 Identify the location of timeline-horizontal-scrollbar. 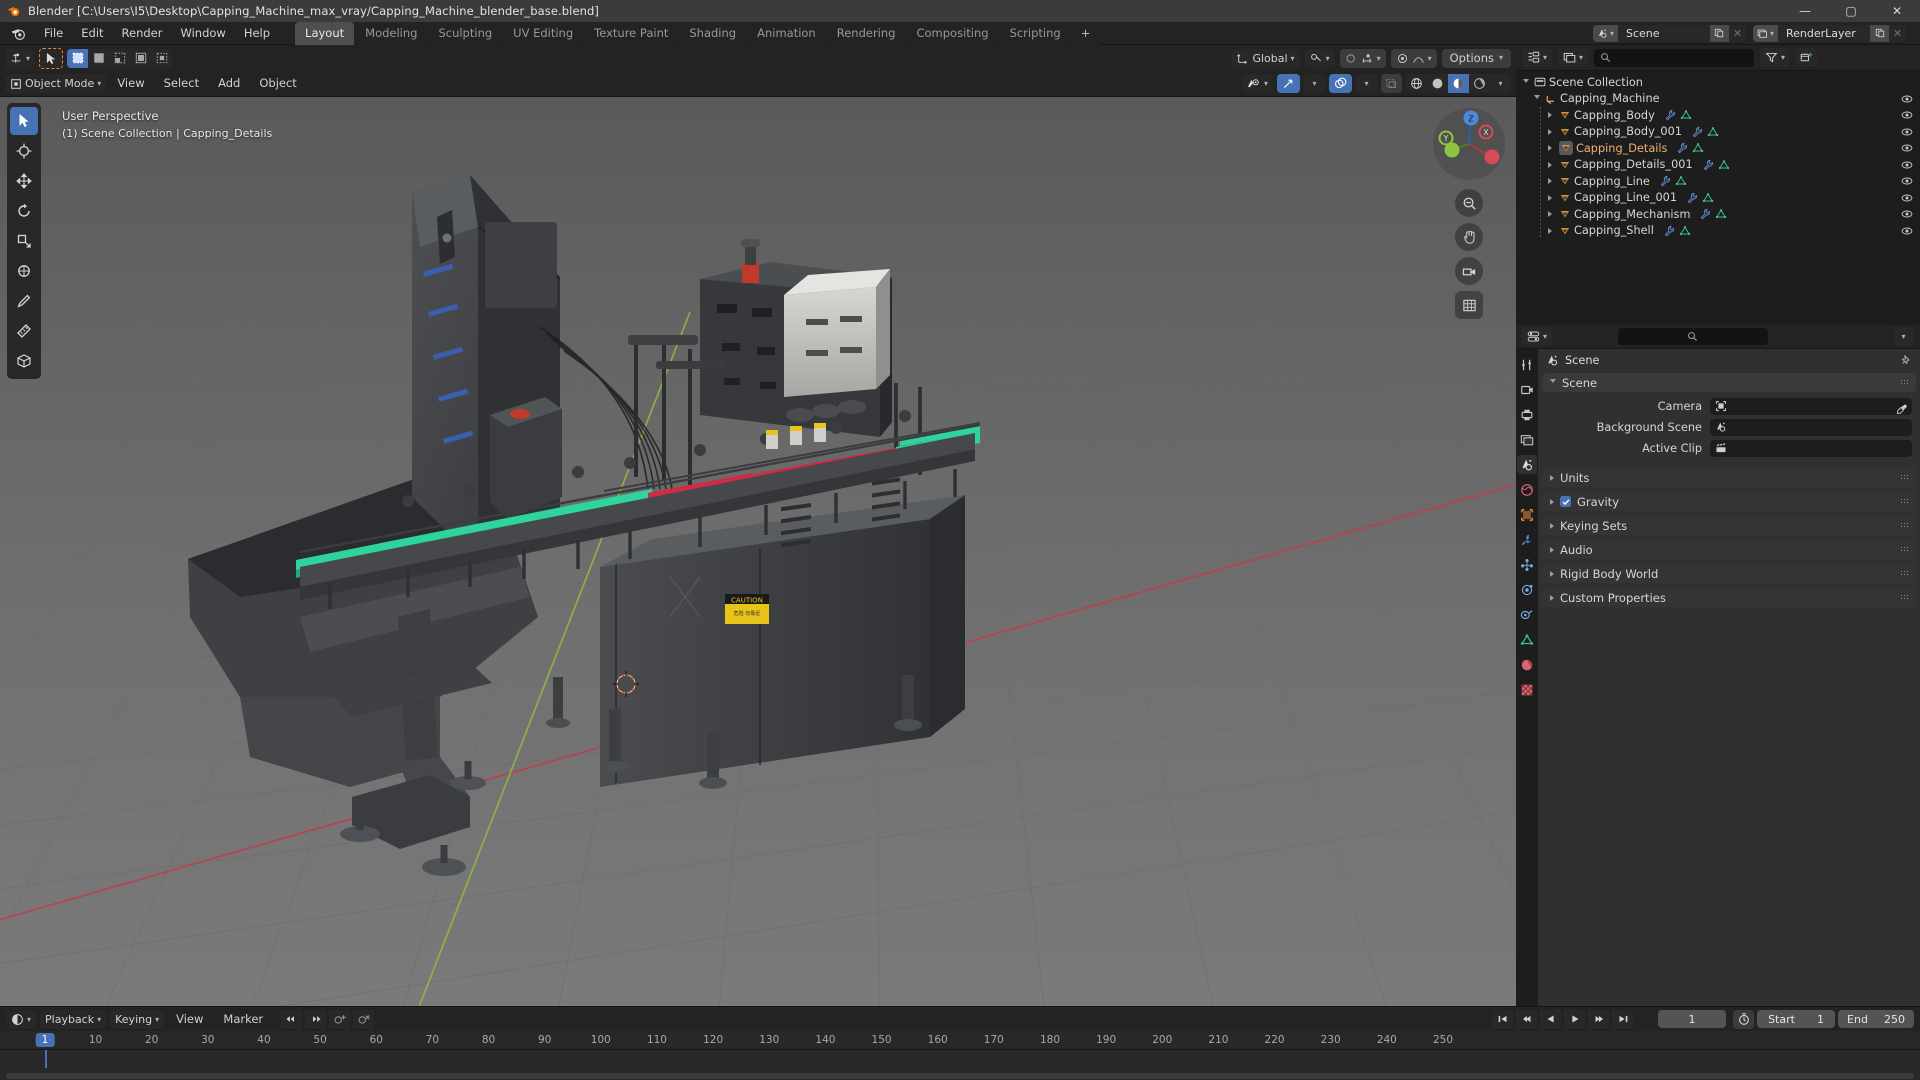
(960, 1076).